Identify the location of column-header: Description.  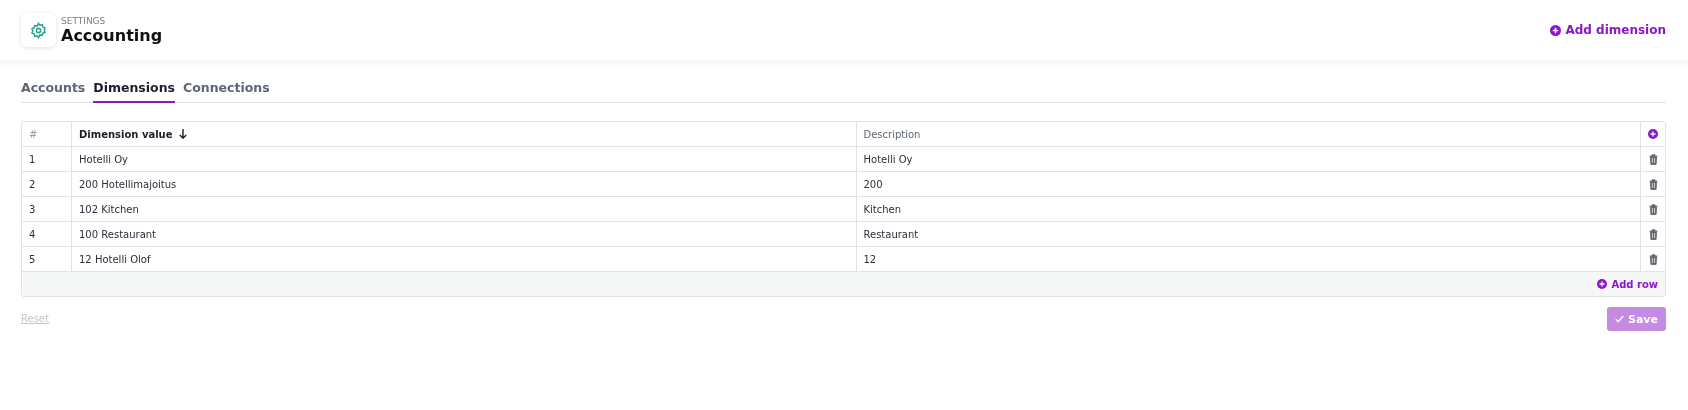
(1248, 134).